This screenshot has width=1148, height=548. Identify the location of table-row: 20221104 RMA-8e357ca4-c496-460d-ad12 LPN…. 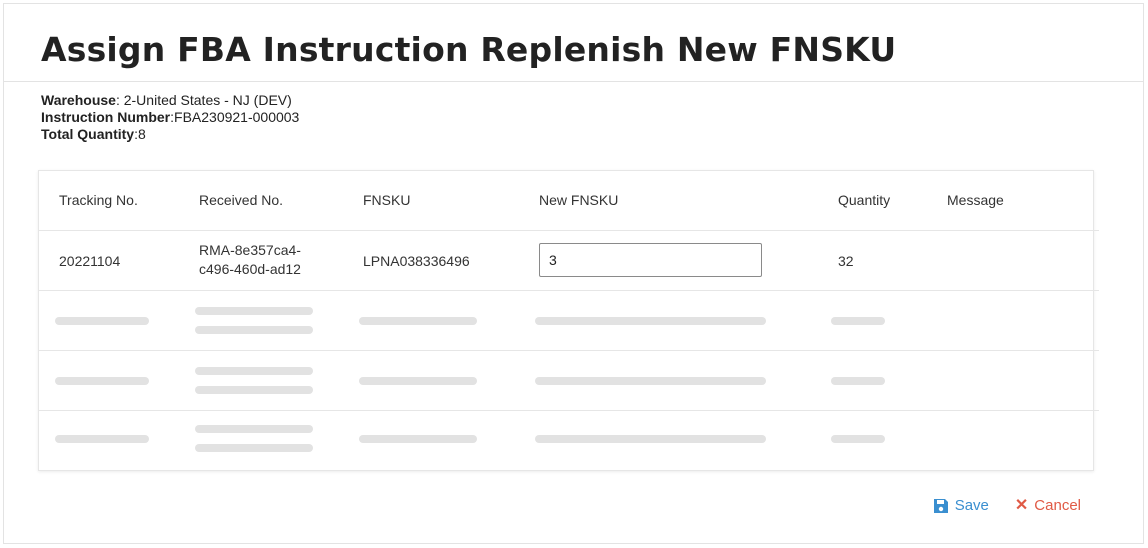
(569, 261).